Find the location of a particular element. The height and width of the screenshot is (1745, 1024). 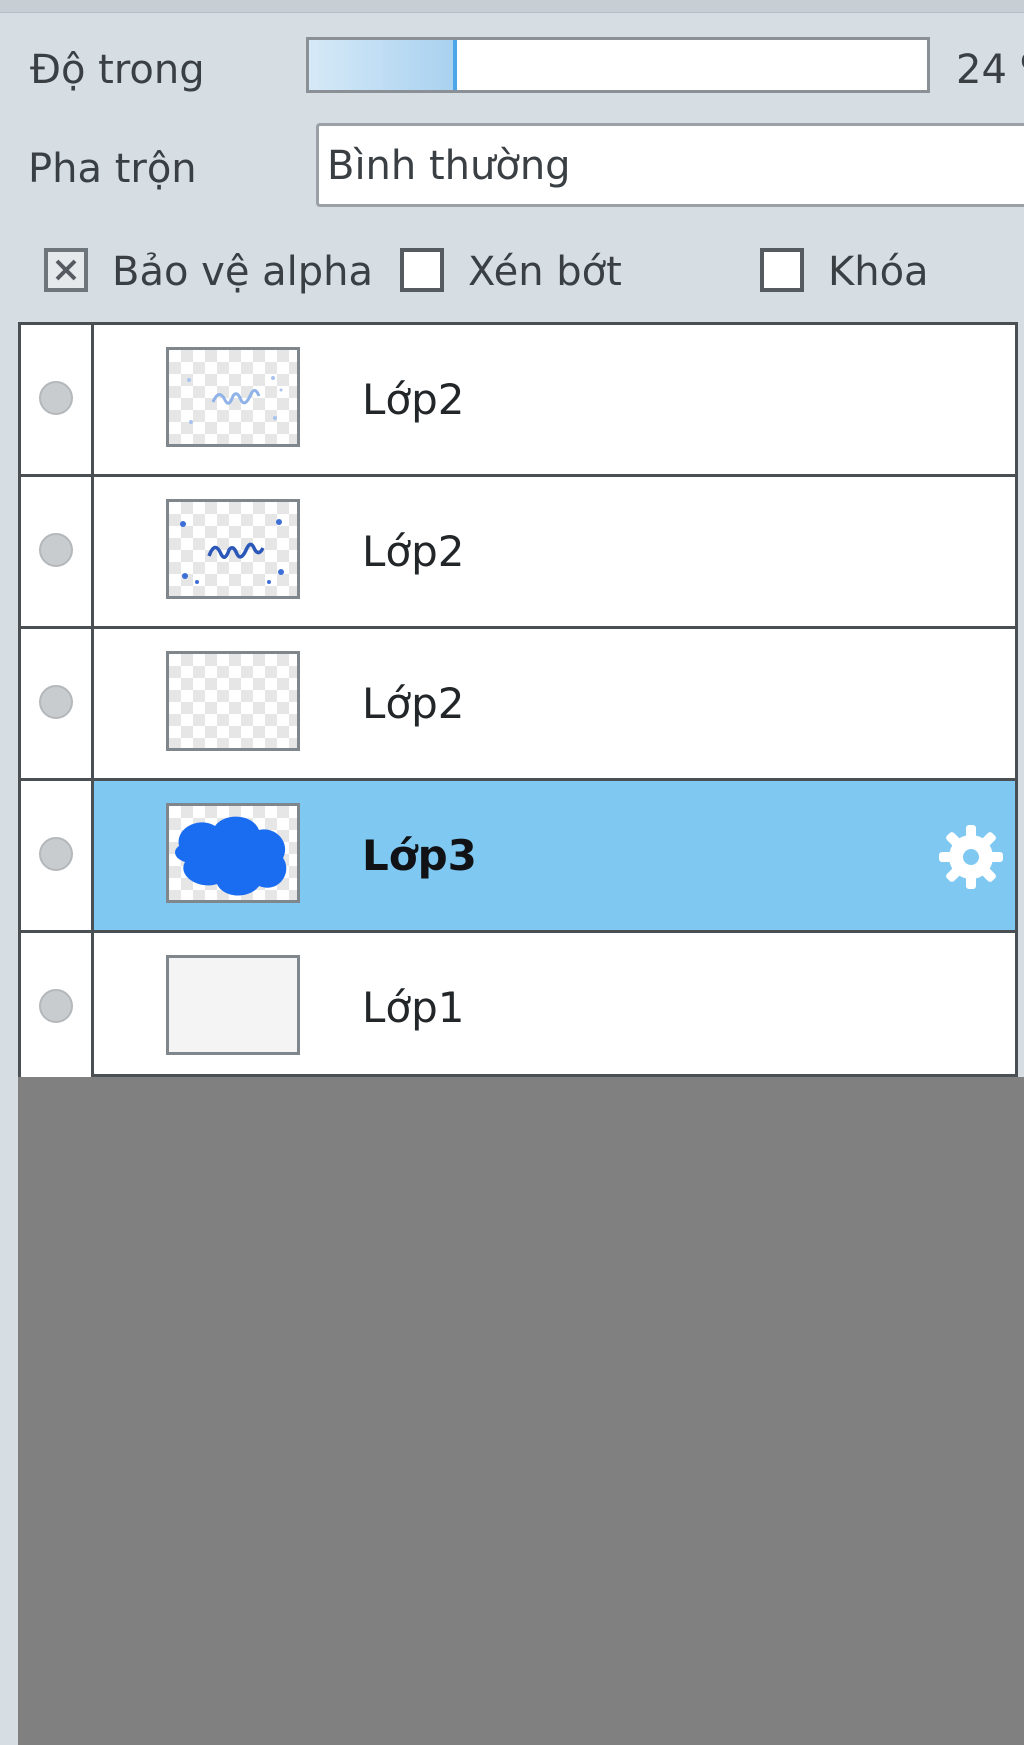

gear-icon is located at coordinates (971, 857).